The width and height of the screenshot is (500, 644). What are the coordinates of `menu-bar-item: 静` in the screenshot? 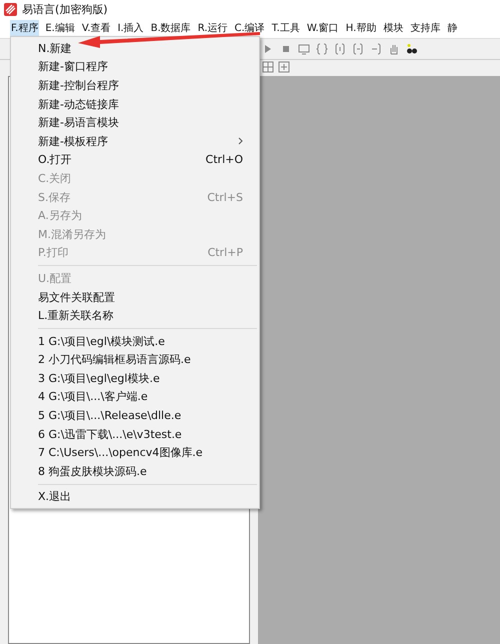 It's located at (452, 28).